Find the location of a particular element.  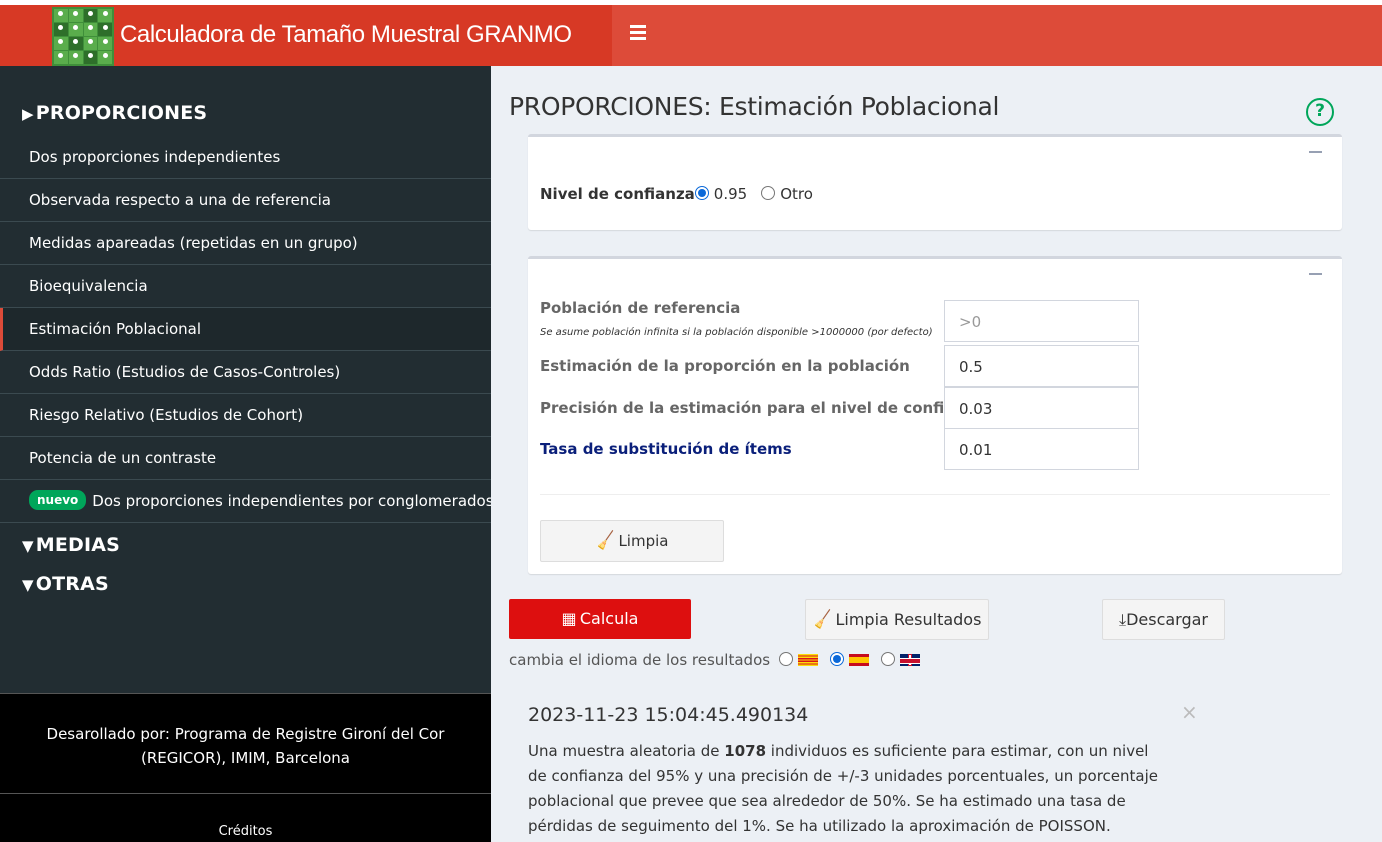

result-timestamp: 2023-11-23 15:04:45.490134 is located at coordinates (668, 715).